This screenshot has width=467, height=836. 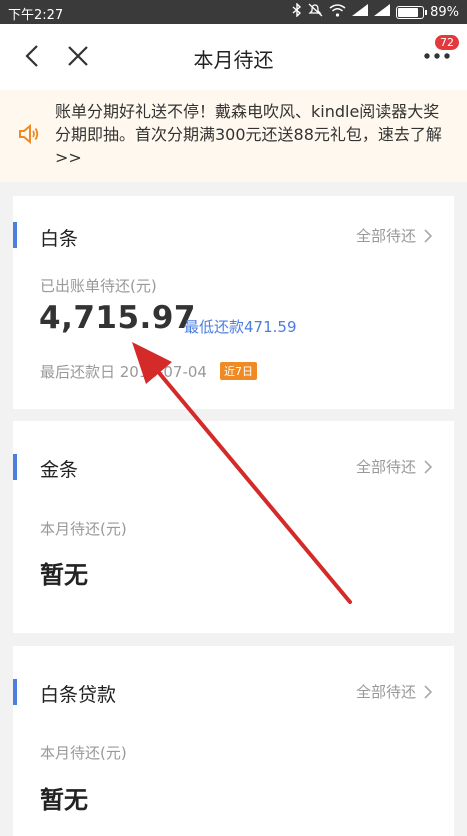 I want to click on due-soon-tag: 近7日, so click(x=238, y=371).